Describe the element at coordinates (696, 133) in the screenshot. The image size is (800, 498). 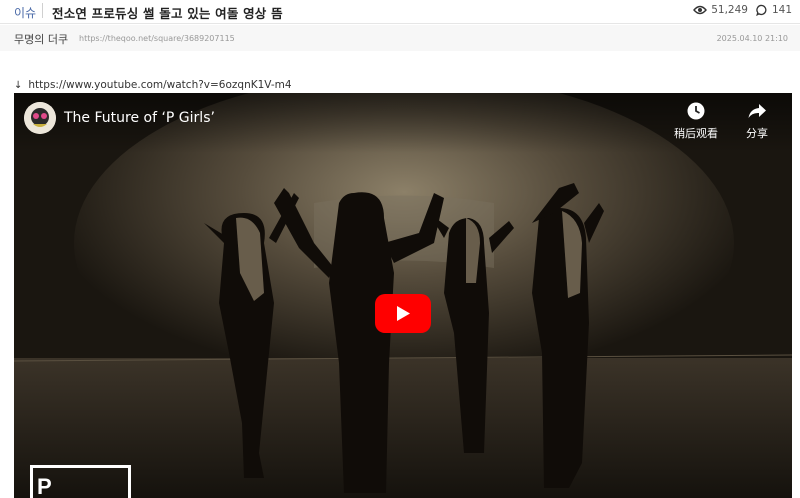
I see `watch-later-label: 稍后观看` at that location.